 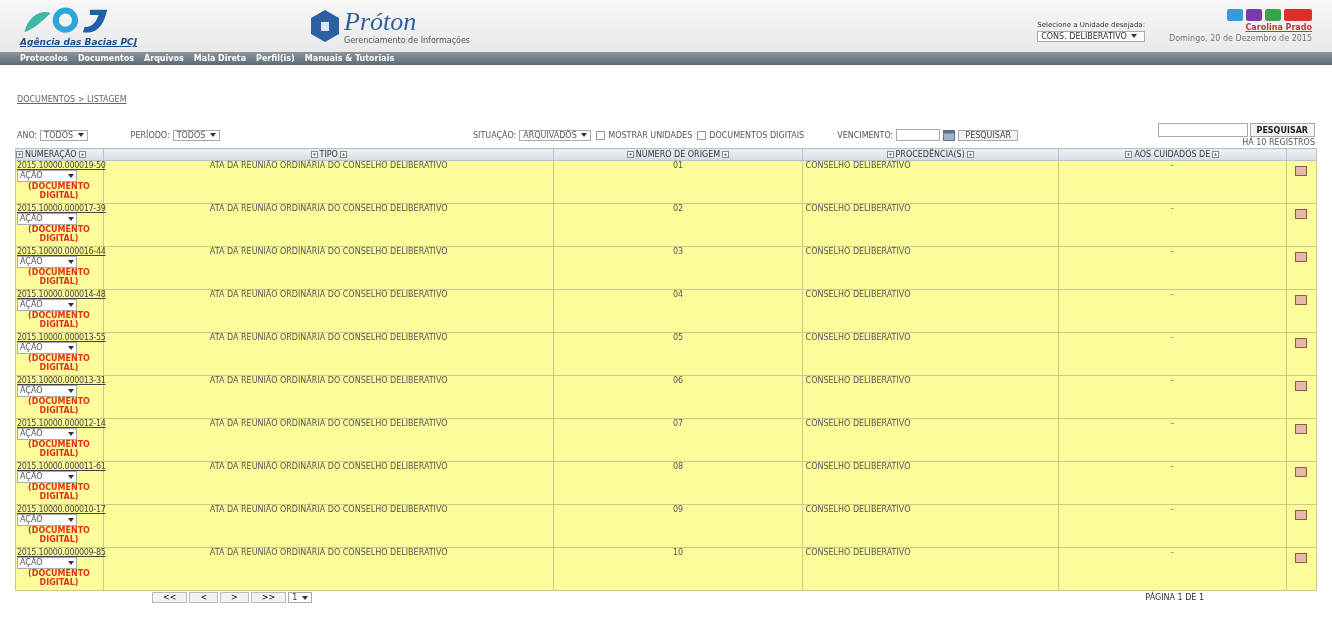 What do you see at coordinates (678, 526) in the screenshot?
I see `table-cell: 09` at bounding box center [678, 526].